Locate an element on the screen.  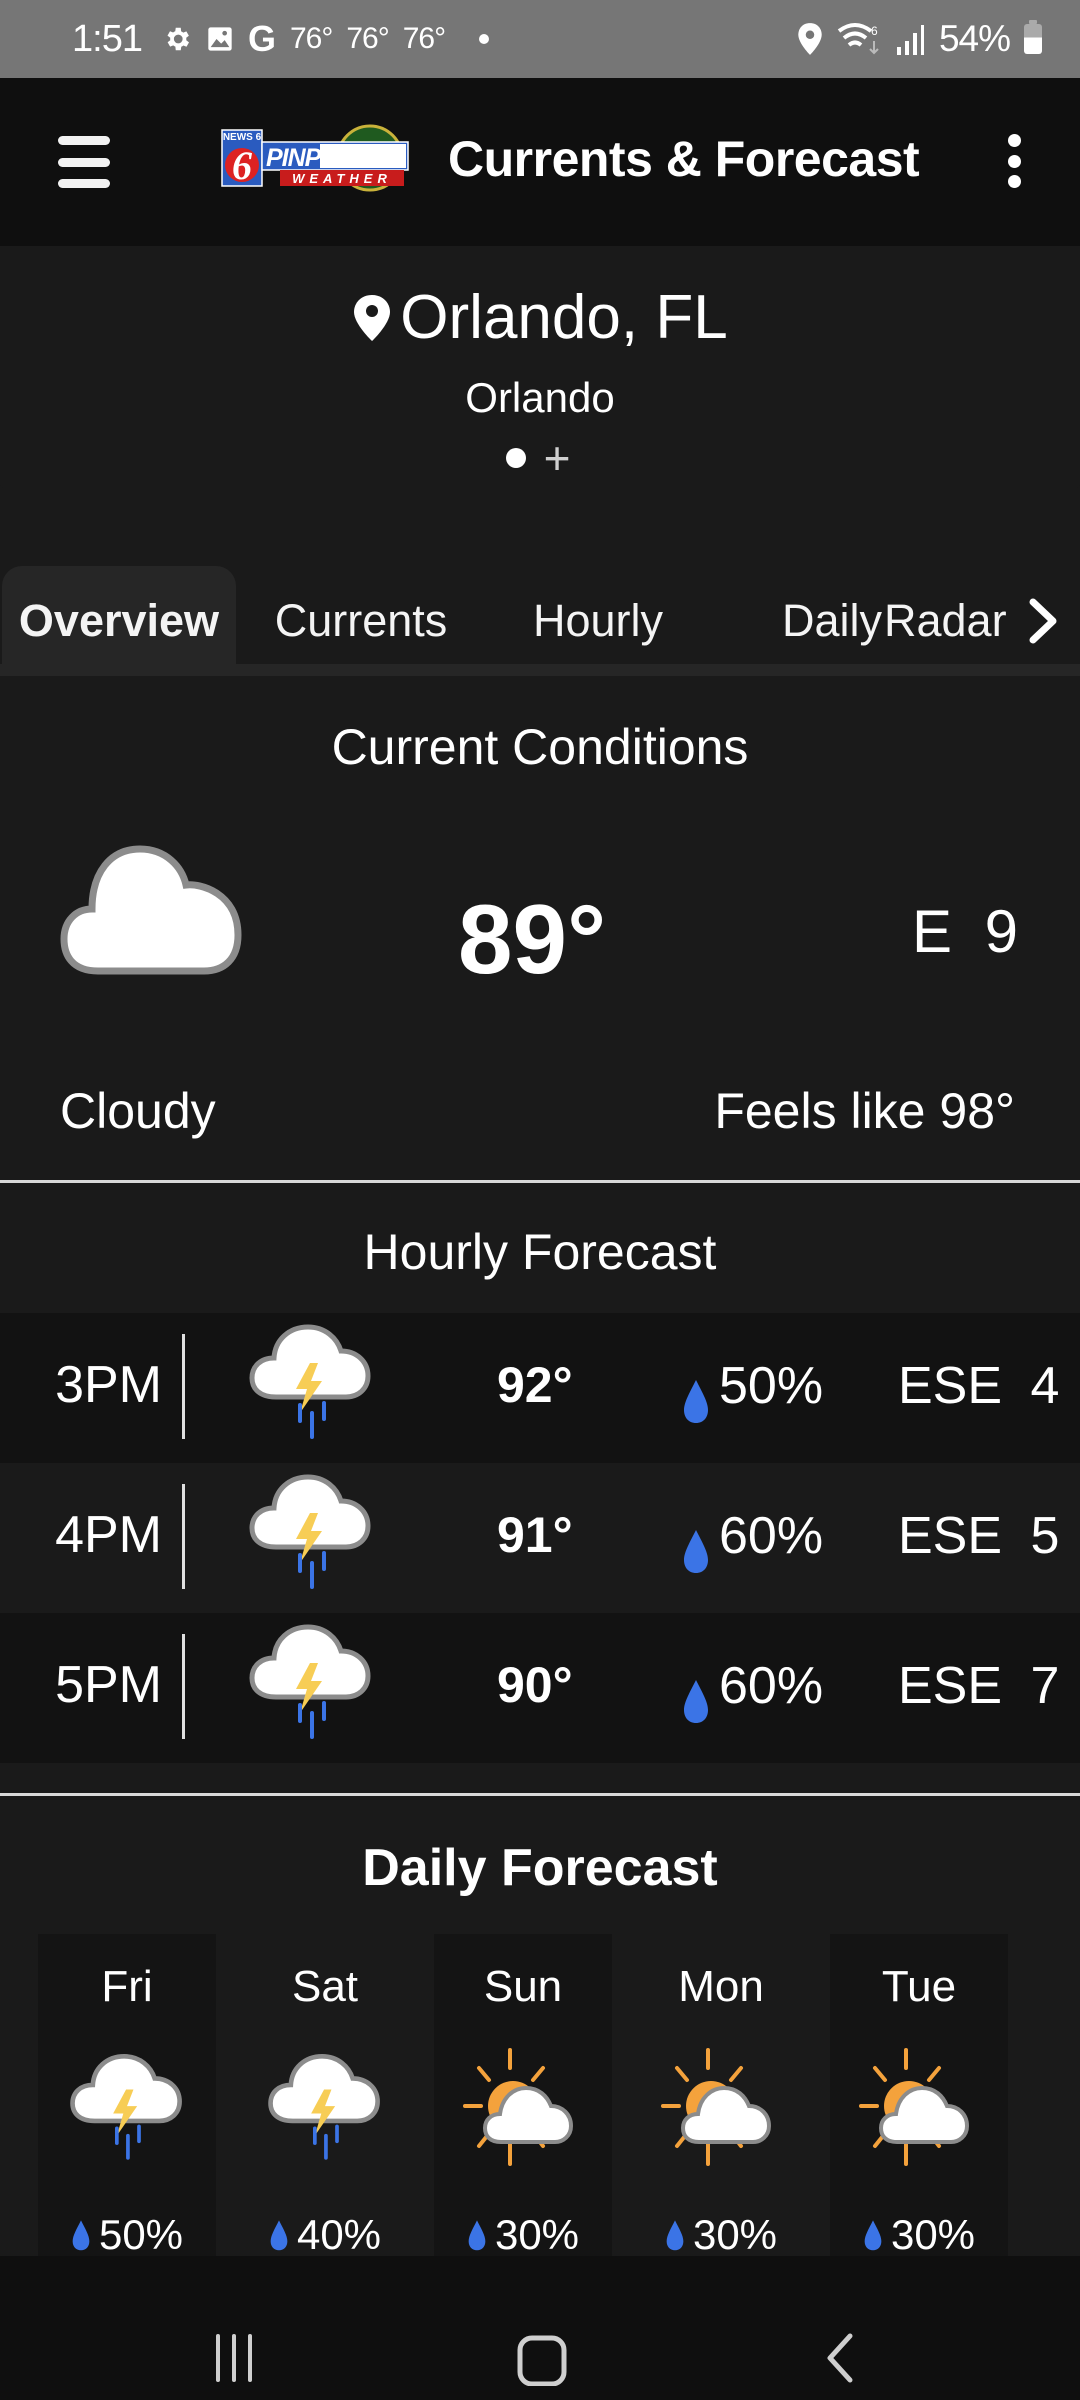
hourly-row: 5PM 90° 60% ESE 7 is located at coordinates (540, 1688).